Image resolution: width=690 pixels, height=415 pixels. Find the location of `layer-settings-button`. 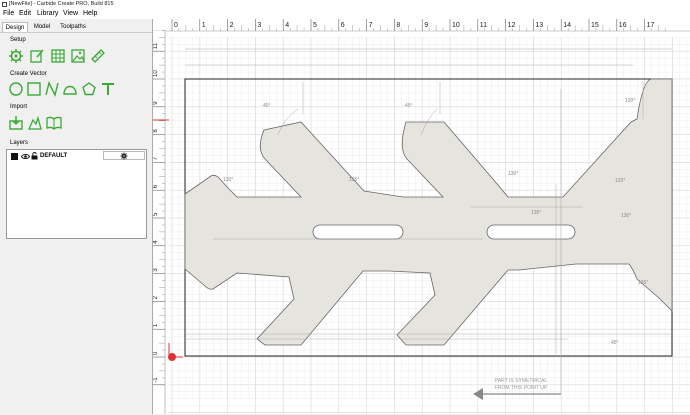

layer-settings-button is located at coordinates (124, 155).